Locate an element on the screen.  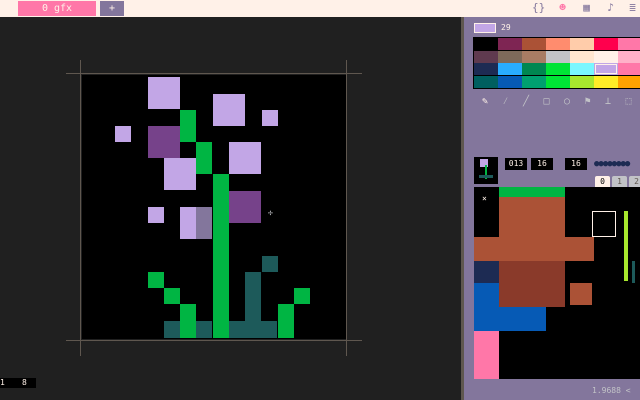
sprite-width-field: 16 is located at coordinates (542, 164).